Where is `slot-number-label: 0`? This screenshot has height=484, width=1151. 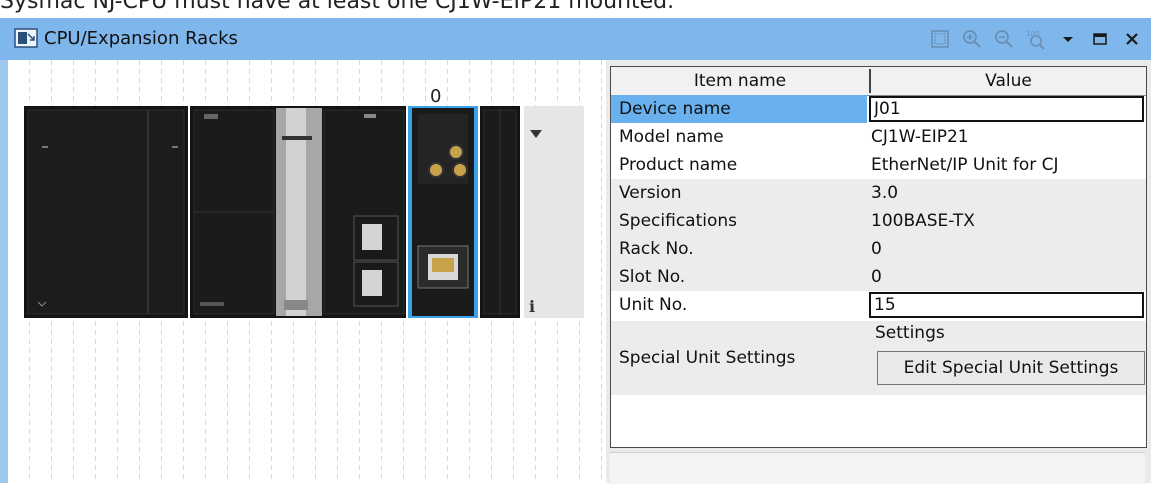
slot-number-label: 0 is located at coordinates (436, 96).